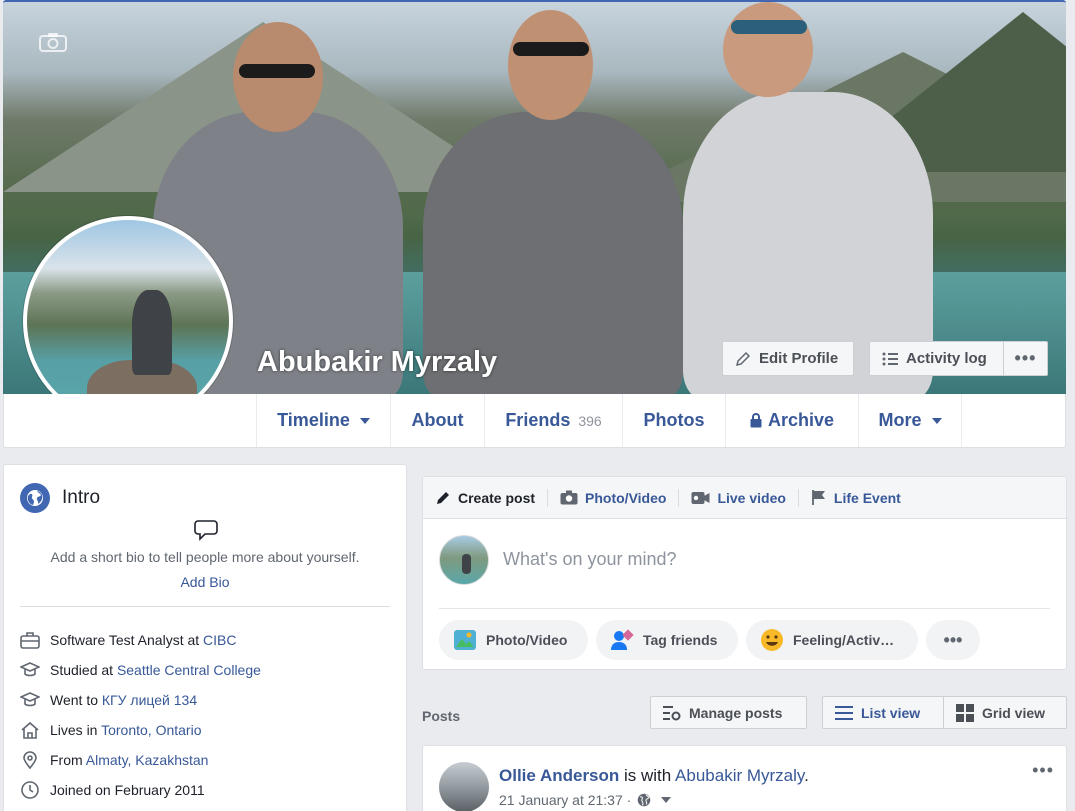 The image size is (1075, 811). What do you see at coordinates (127, 640) in the screenshot?
I see `intro-item-prefix: Software Test Analyst at` at bounding box center [127, 640].